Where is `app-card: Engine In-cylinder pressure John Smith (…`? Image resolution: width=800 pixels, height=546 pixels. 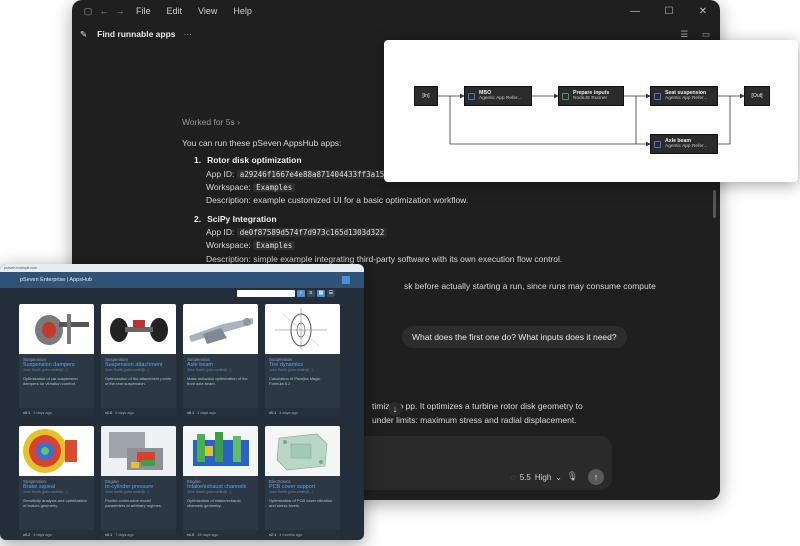 app-card: Engine In-cylinder pressure John Smith (… is located at coordinates (138, 483).